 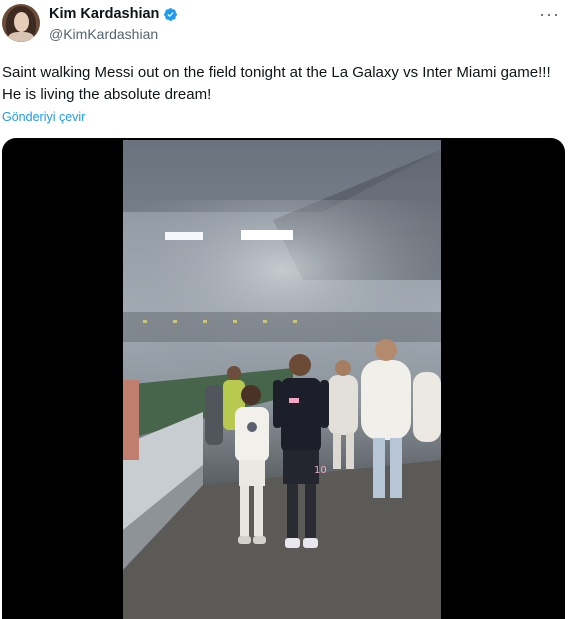 What do you see at coordinates (285, 28) in the screenshot?
I see `tweet-header: Kim Kardashian @KimKardashian ···` at bounding box center [285, 28].